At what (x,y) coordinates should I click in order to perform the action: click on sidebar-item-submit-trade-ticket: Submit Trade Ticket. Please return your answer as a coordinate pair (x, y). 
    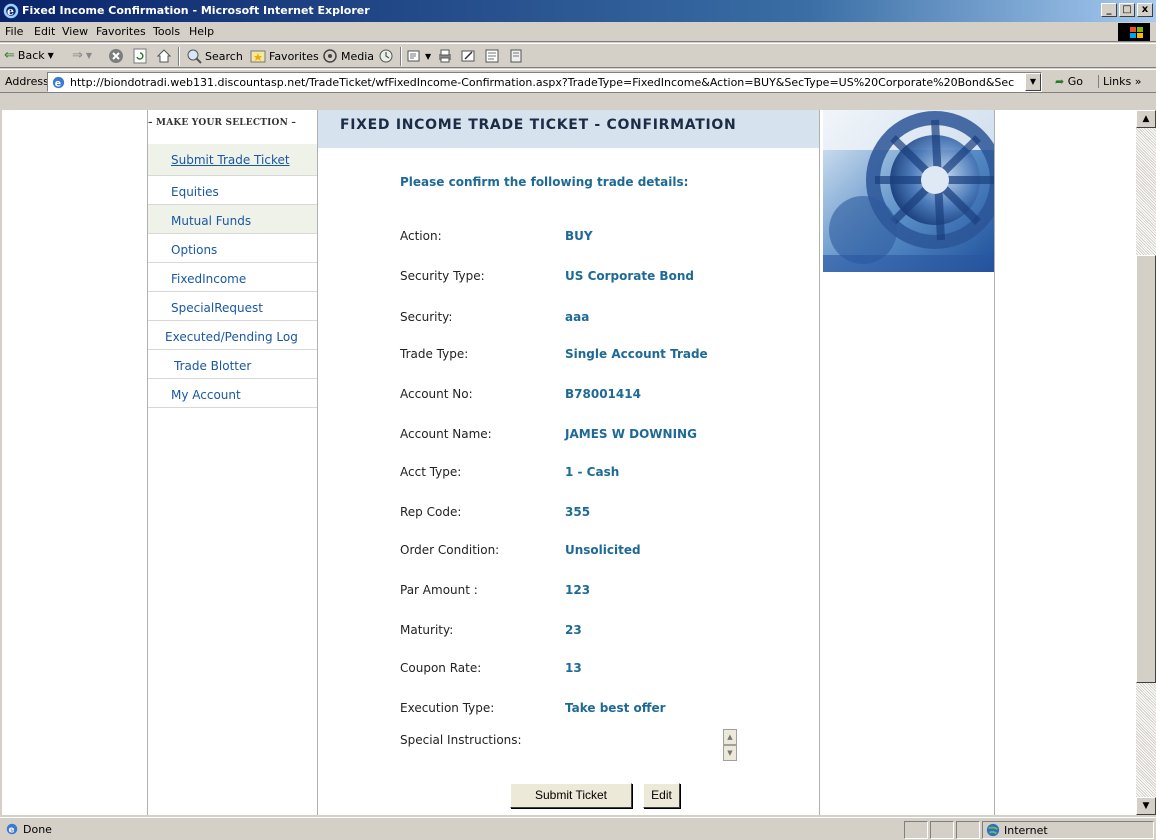
    Looking at the image, I should click on (232, 160).